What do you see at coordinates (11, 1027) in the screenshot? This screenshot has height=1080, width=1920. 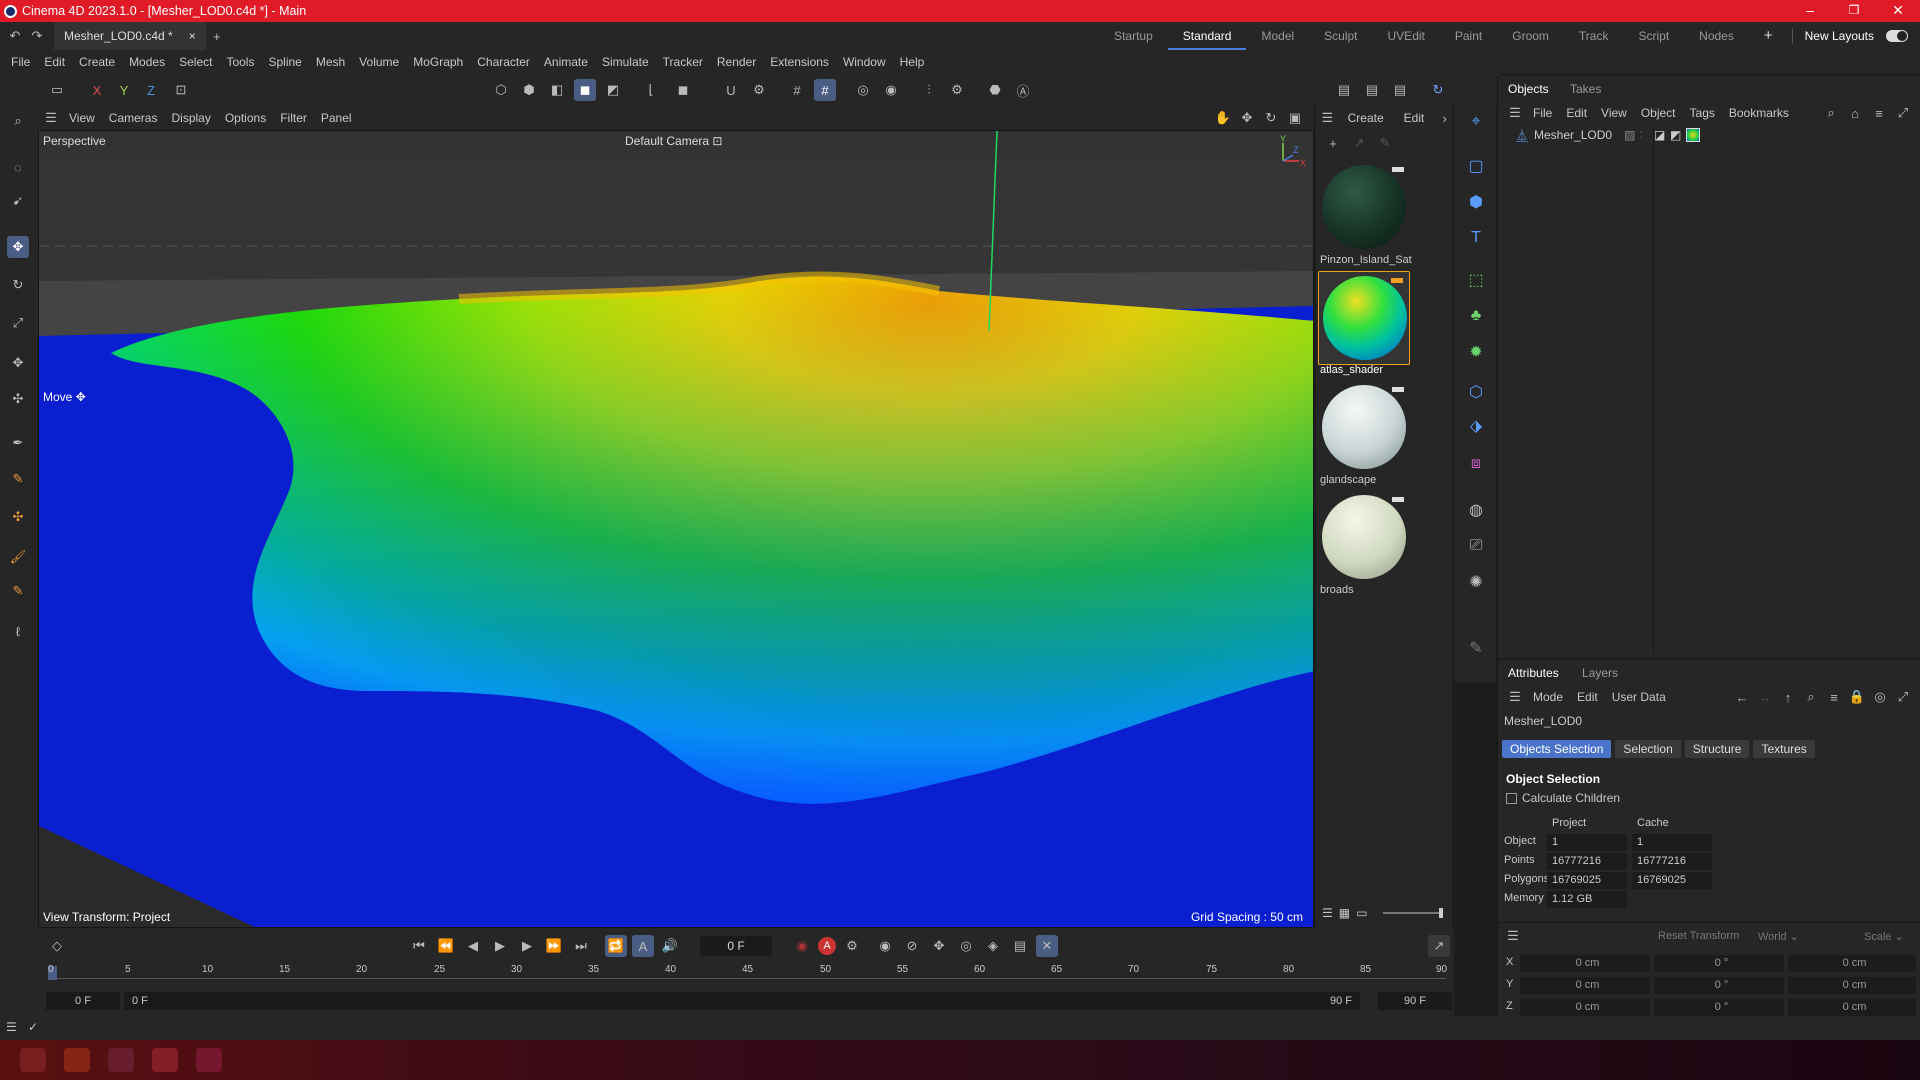 I see `status-menu-icon: ☰` at bounding box center [11, 1027].